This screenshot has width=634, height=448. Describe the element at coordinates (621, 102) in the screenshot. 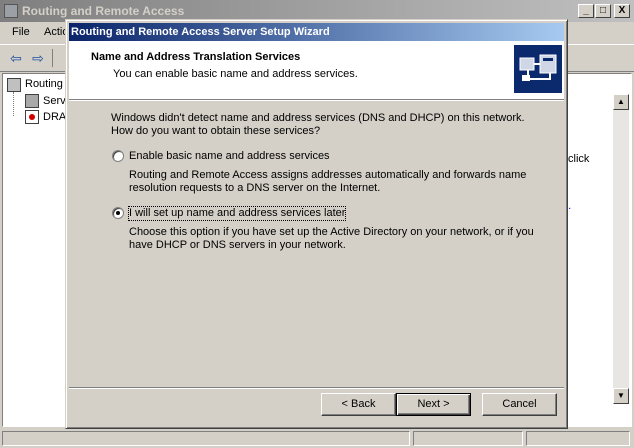

I see `scroll-up-button: ▲` at that location.